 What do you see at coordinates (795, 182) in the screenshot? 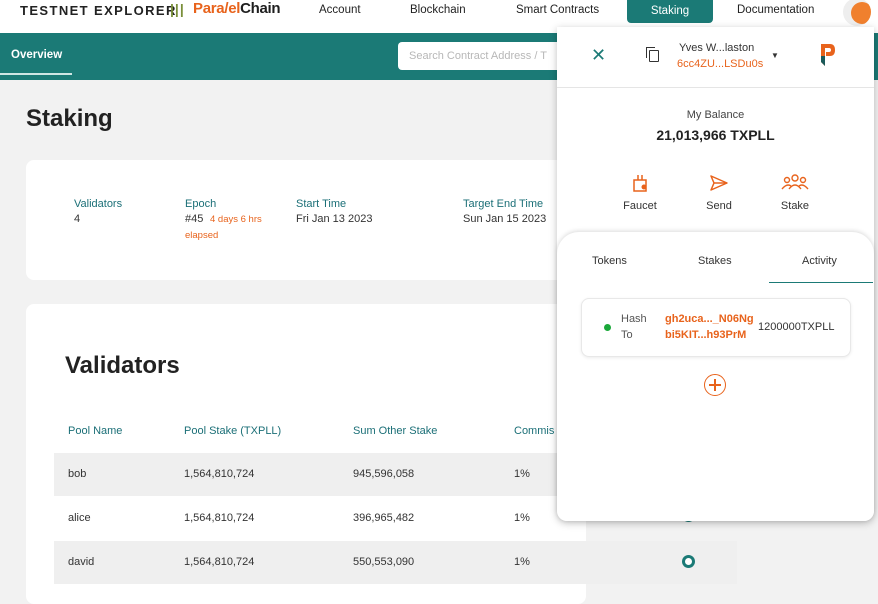
I see `stake-users-icon` at bounding box center [795, 182].